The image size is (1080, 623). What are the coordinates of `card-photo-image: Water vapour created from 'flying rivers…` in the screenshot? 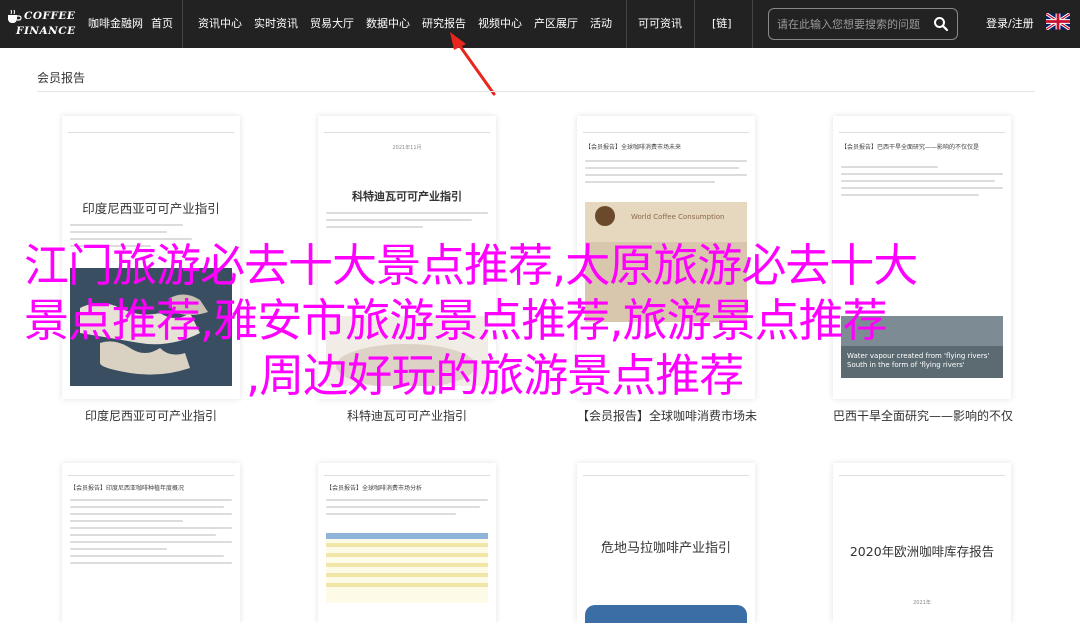 It's located at (922, 347).